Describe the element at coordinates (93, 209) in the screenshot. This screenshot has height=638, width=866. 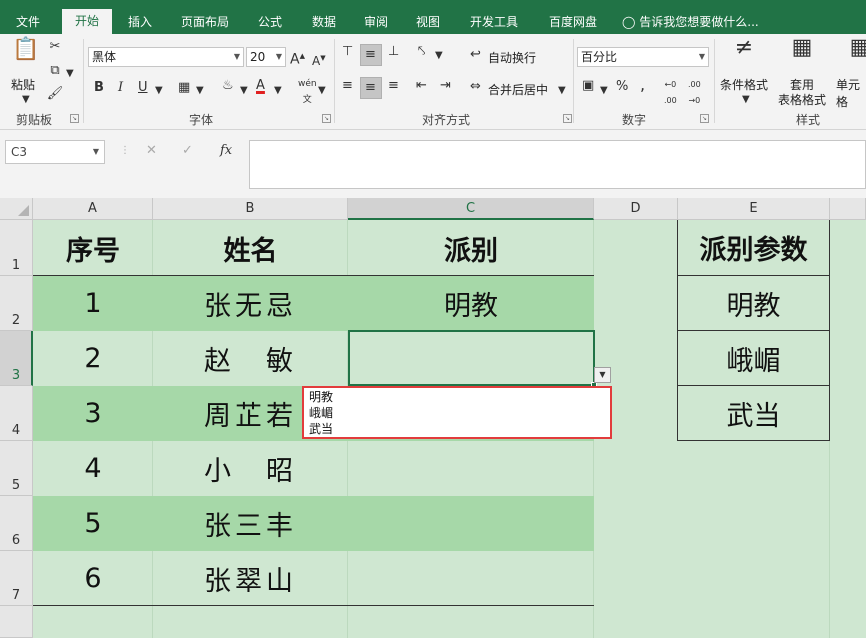
I see `column-header-a: A` at that location.